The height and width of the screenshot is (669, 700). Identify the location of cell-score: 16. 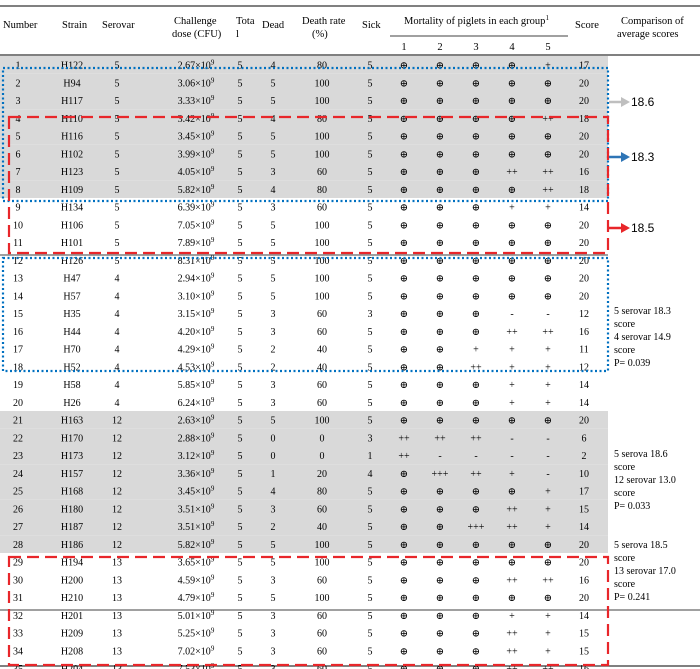
(584, 332).